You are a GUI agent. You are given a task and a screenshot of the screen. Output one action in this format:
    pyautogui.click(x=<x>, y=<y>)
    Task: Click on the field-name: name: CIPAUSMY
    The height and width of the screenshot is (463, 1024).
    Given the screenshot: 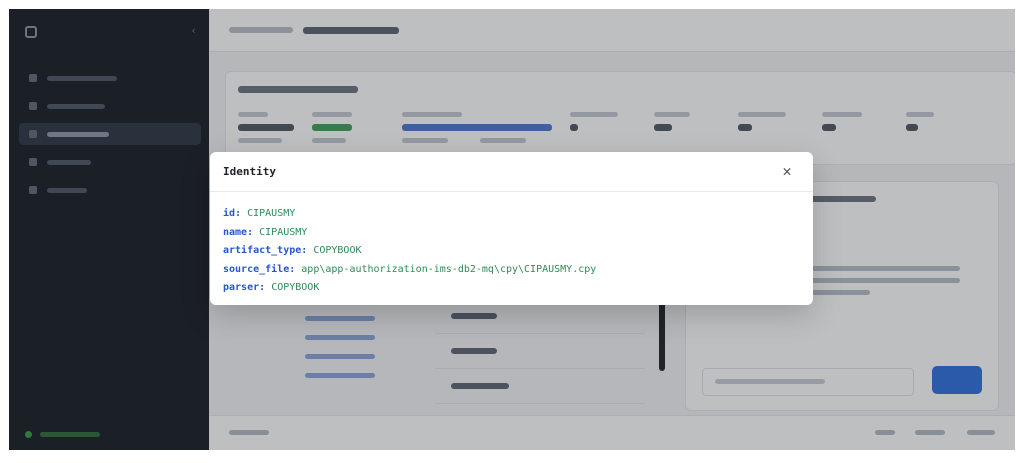 What is the action you would take?
    pyautogui.click(x=511, y=233)
    